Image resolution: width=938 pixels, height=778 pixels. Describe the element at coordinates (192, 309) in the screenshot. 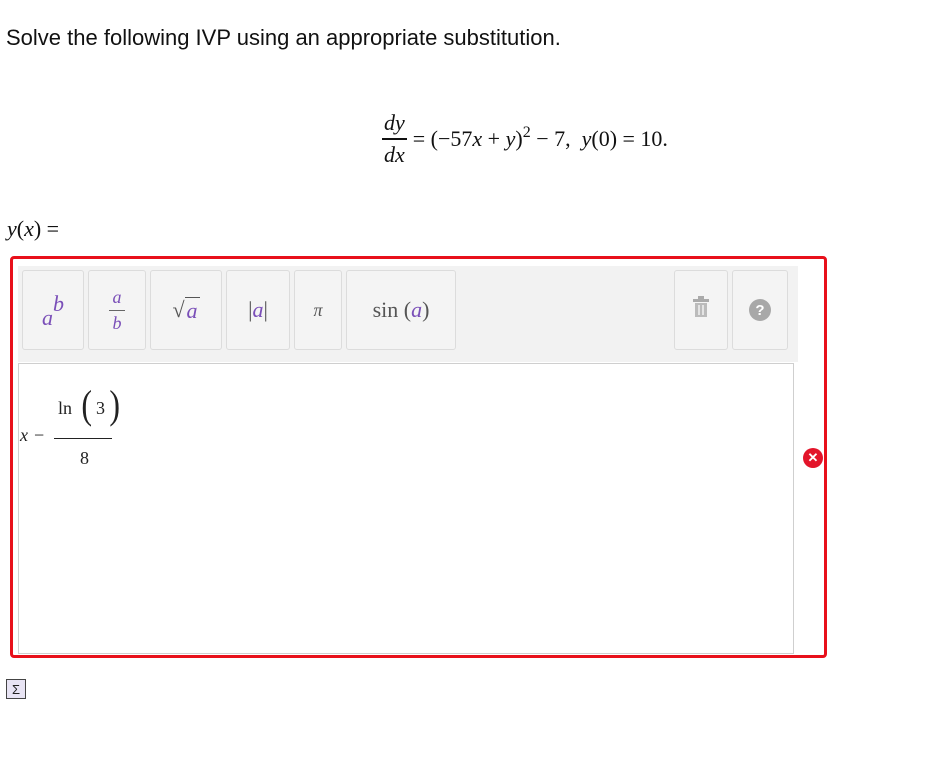

I see `sqrt-arg: a` at that location.